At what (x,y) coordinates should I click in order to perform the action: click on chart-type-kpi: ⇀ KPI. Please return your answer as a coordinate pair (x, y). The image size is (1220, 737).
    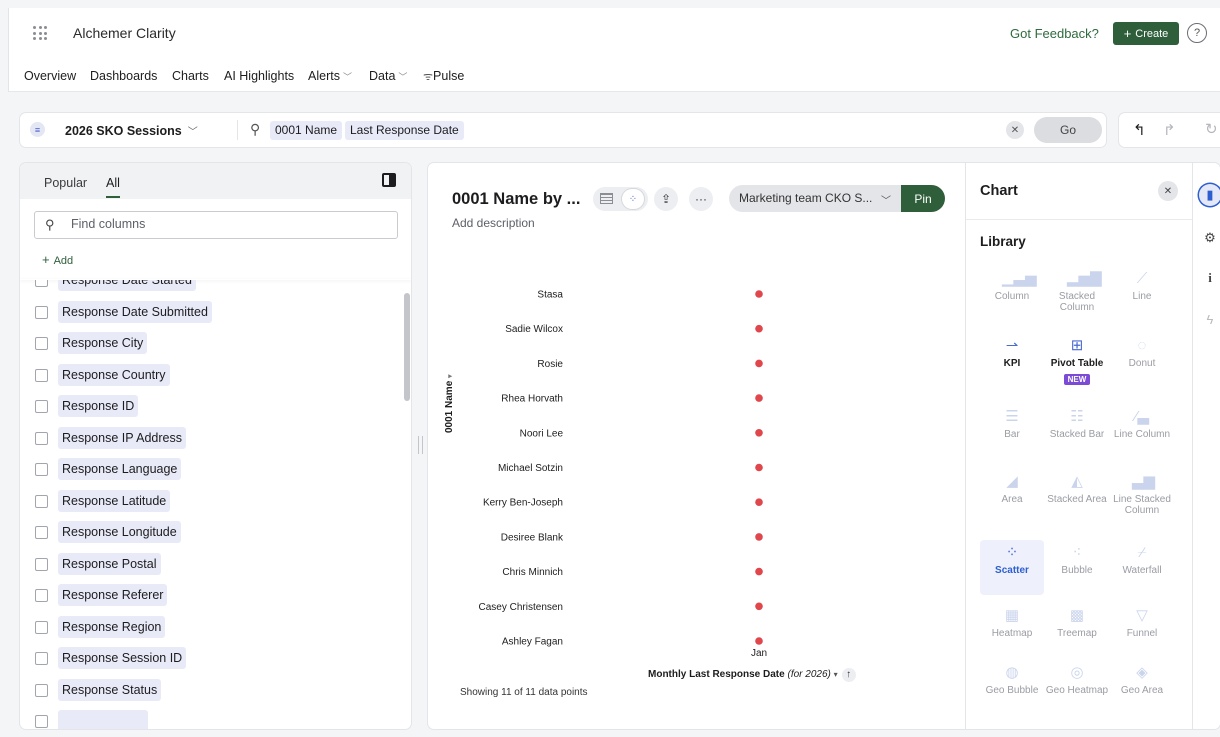
    Looking at the image, I should click on (1012, 360).